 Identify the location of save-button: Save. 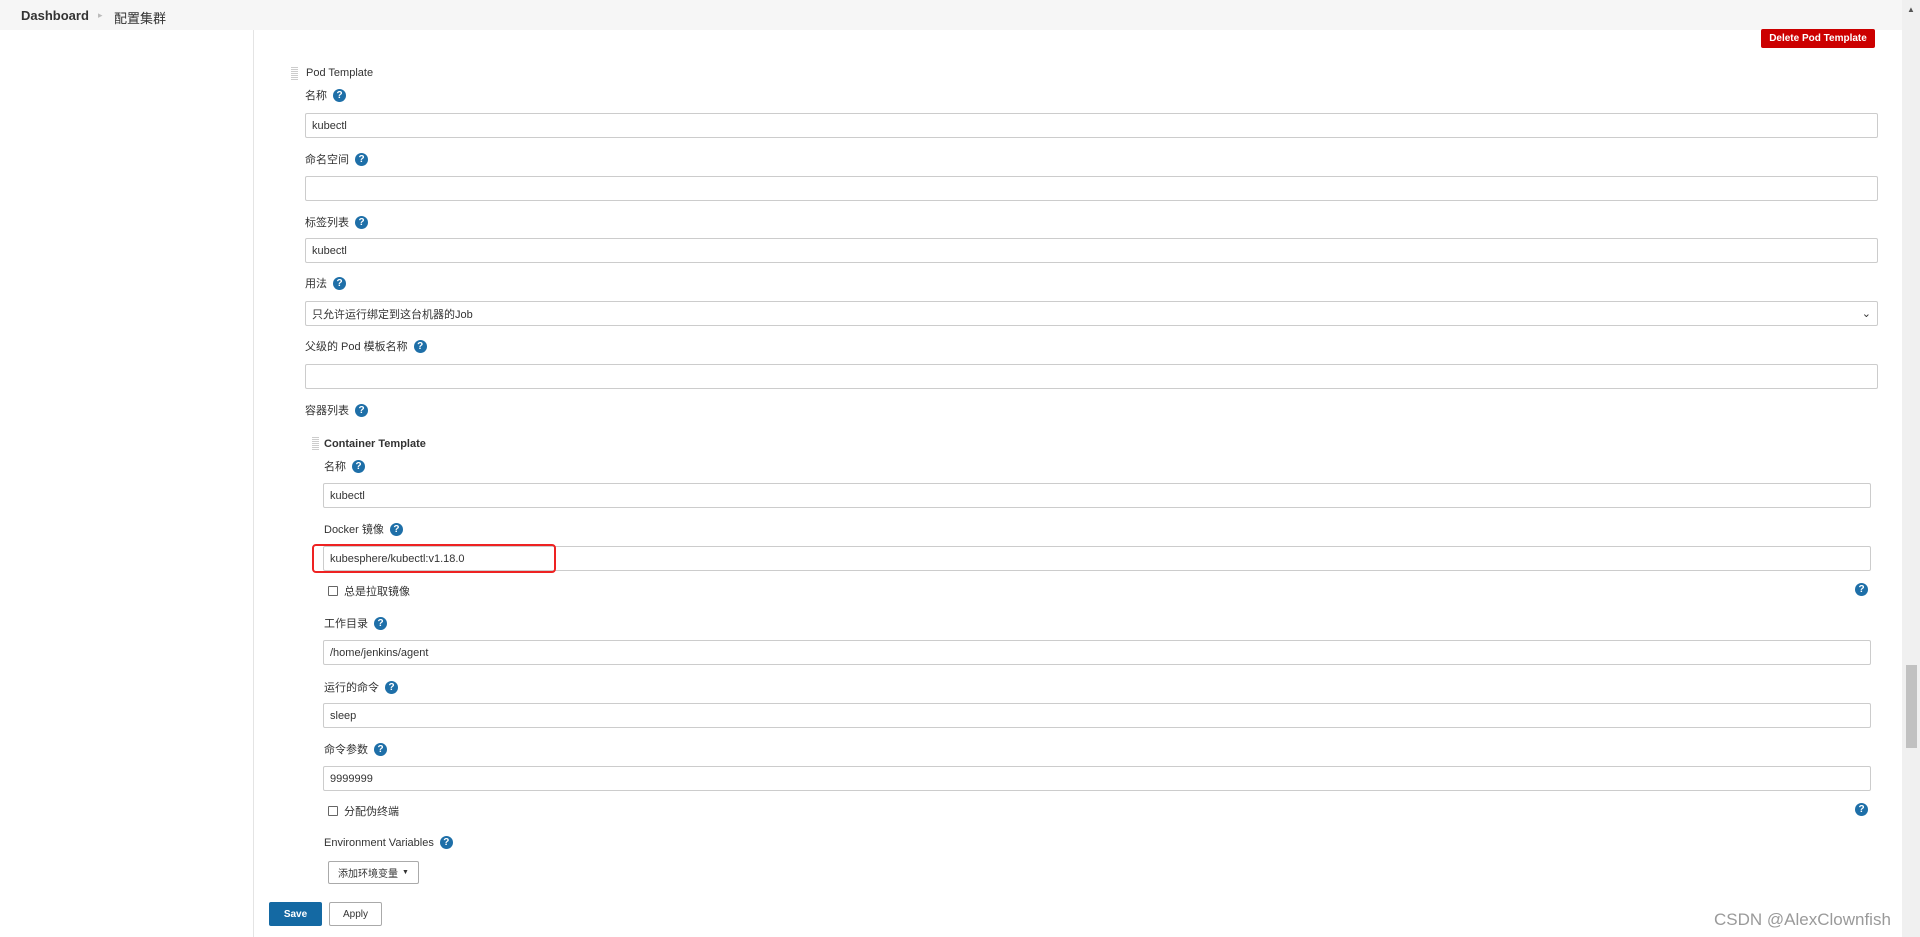
(295, 914).